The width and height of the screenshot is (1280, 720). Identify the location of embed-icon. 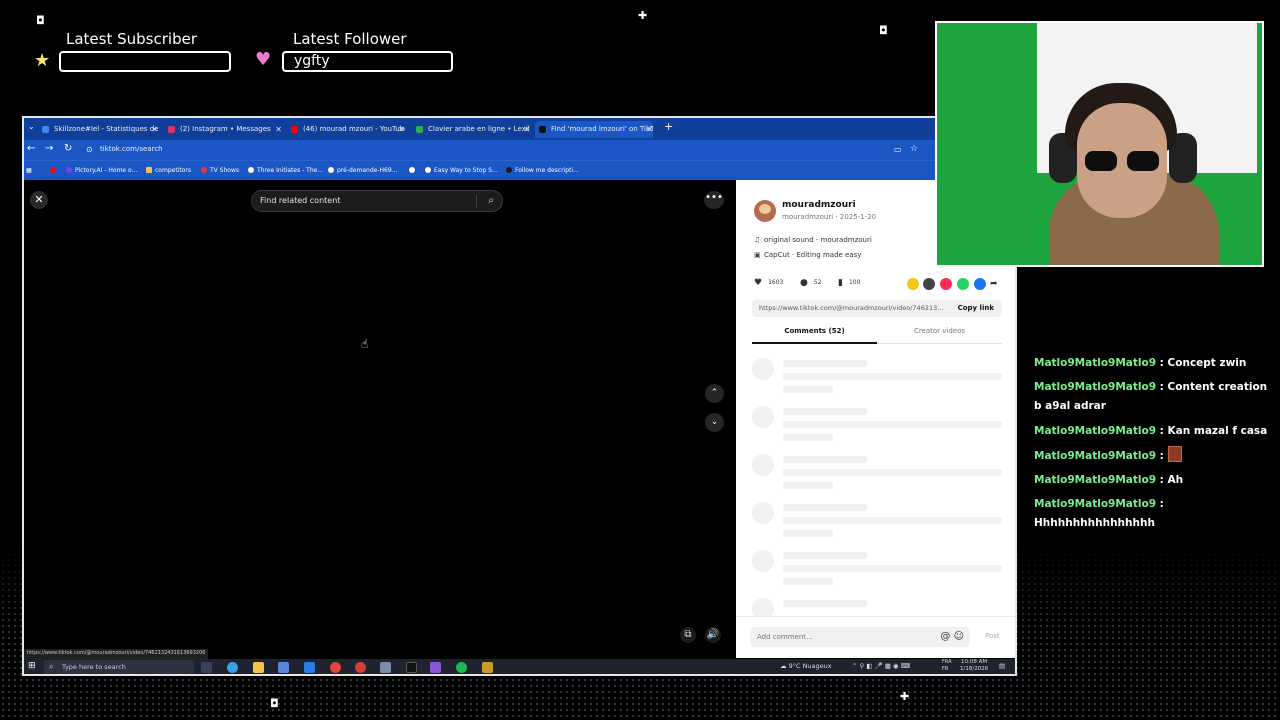
(929, 284).